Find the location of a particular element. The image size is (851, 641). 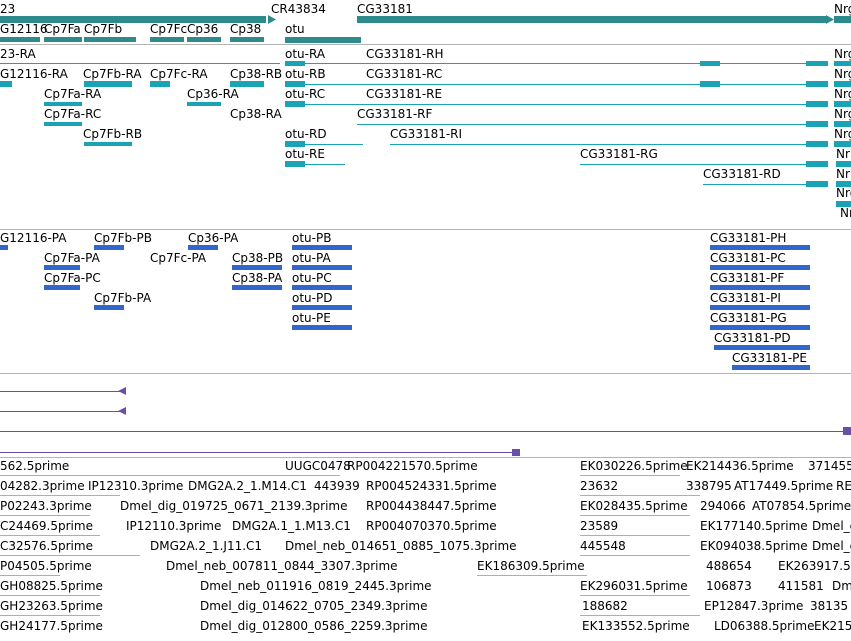

est-label: 445548 is located at coordinates (603, 546).